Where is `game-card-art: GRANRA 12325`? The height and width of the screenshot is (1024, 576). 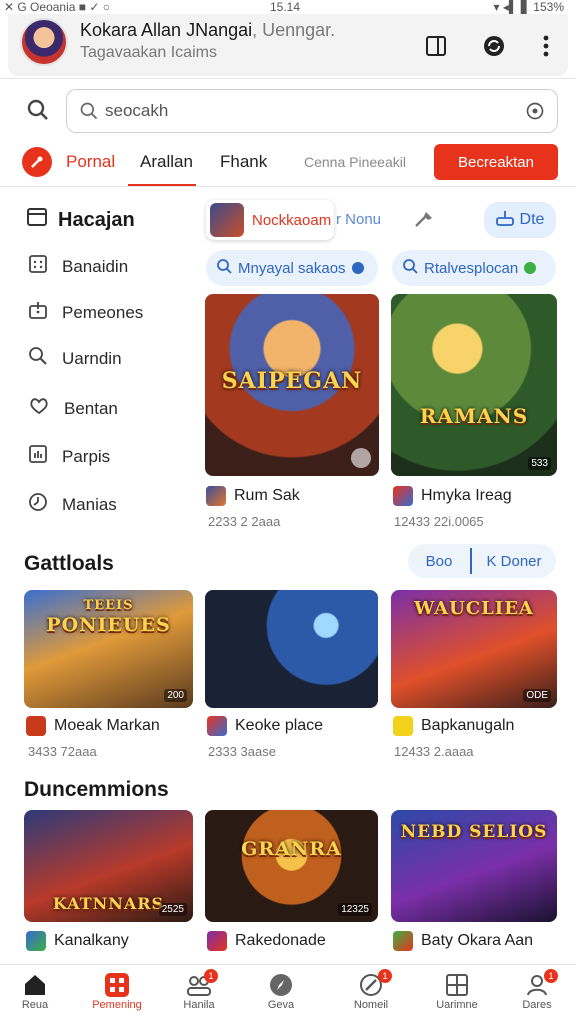
game-card-art: GRANRA 12325 is located at coordinates (291, 866).